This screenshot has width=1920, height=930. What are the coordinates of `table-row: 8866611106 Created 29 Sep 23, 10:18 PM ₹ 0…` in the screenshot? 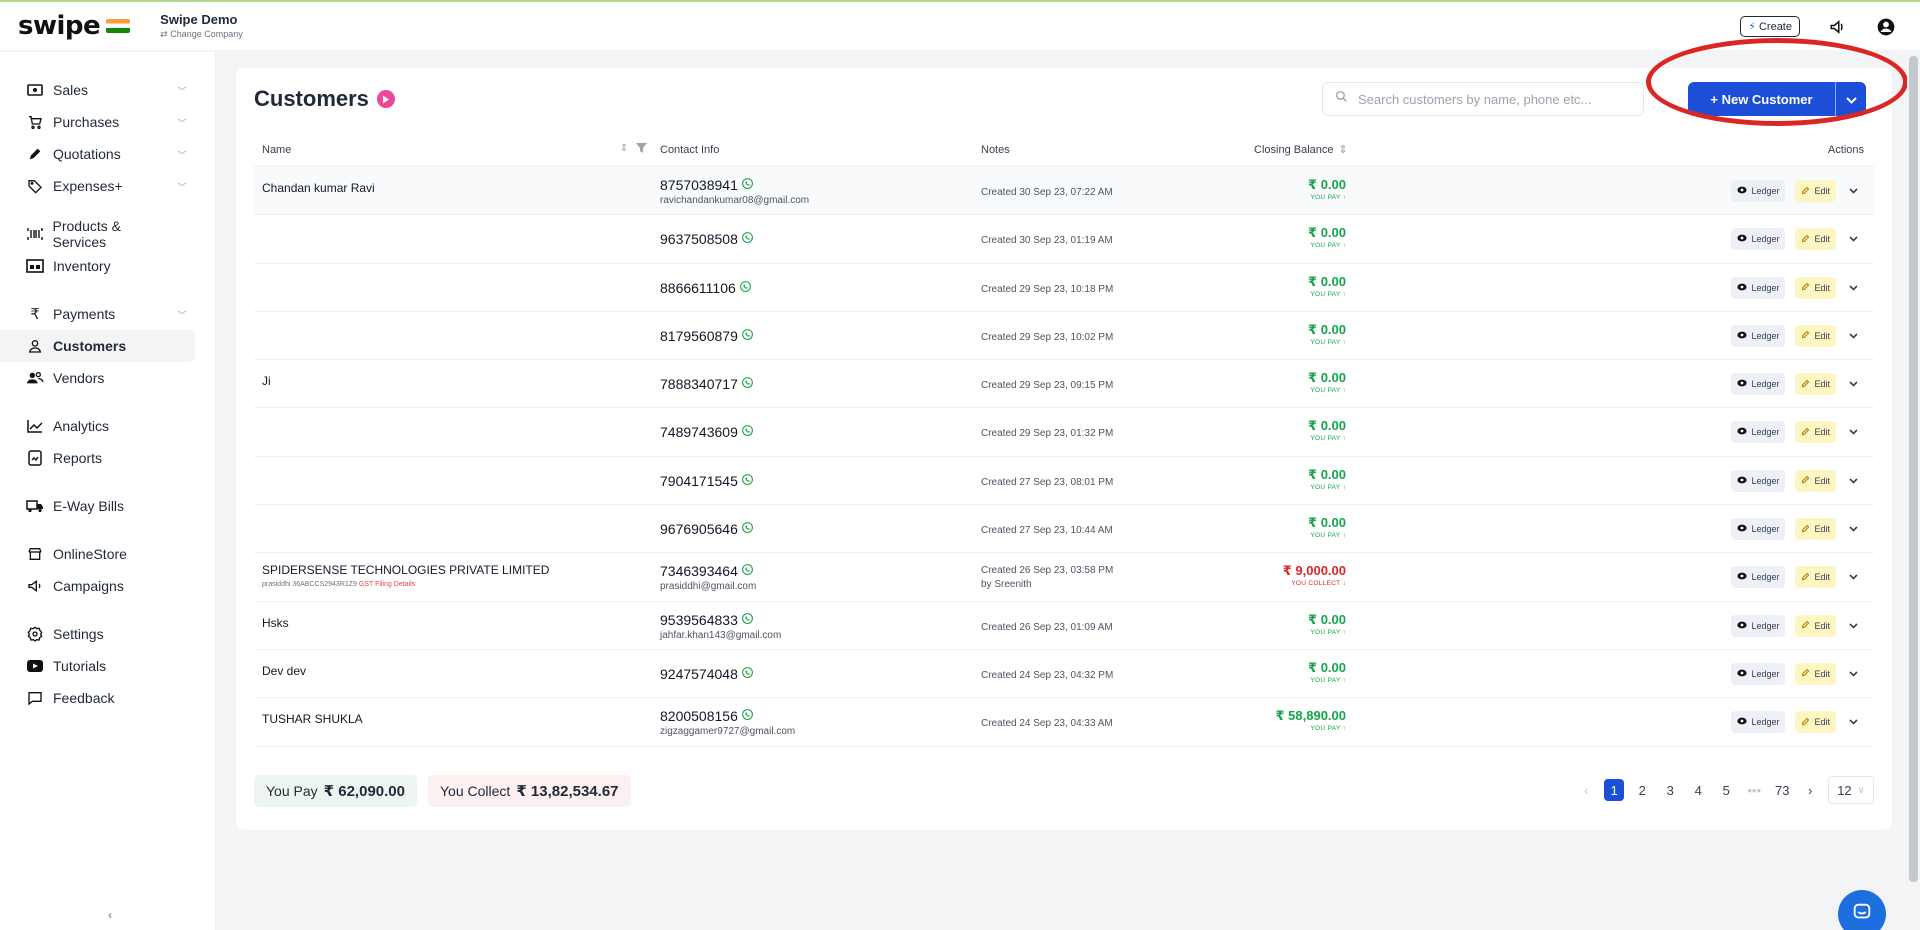 It's located at (1064, 288).